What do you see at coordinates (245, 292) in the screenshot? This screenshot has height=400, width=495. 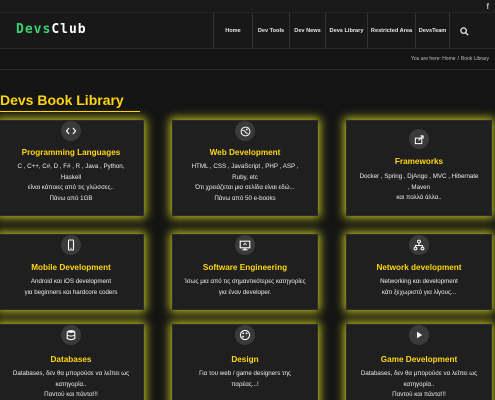 I see `card-line: για έναν developer.` at bounding box center [245, 292].